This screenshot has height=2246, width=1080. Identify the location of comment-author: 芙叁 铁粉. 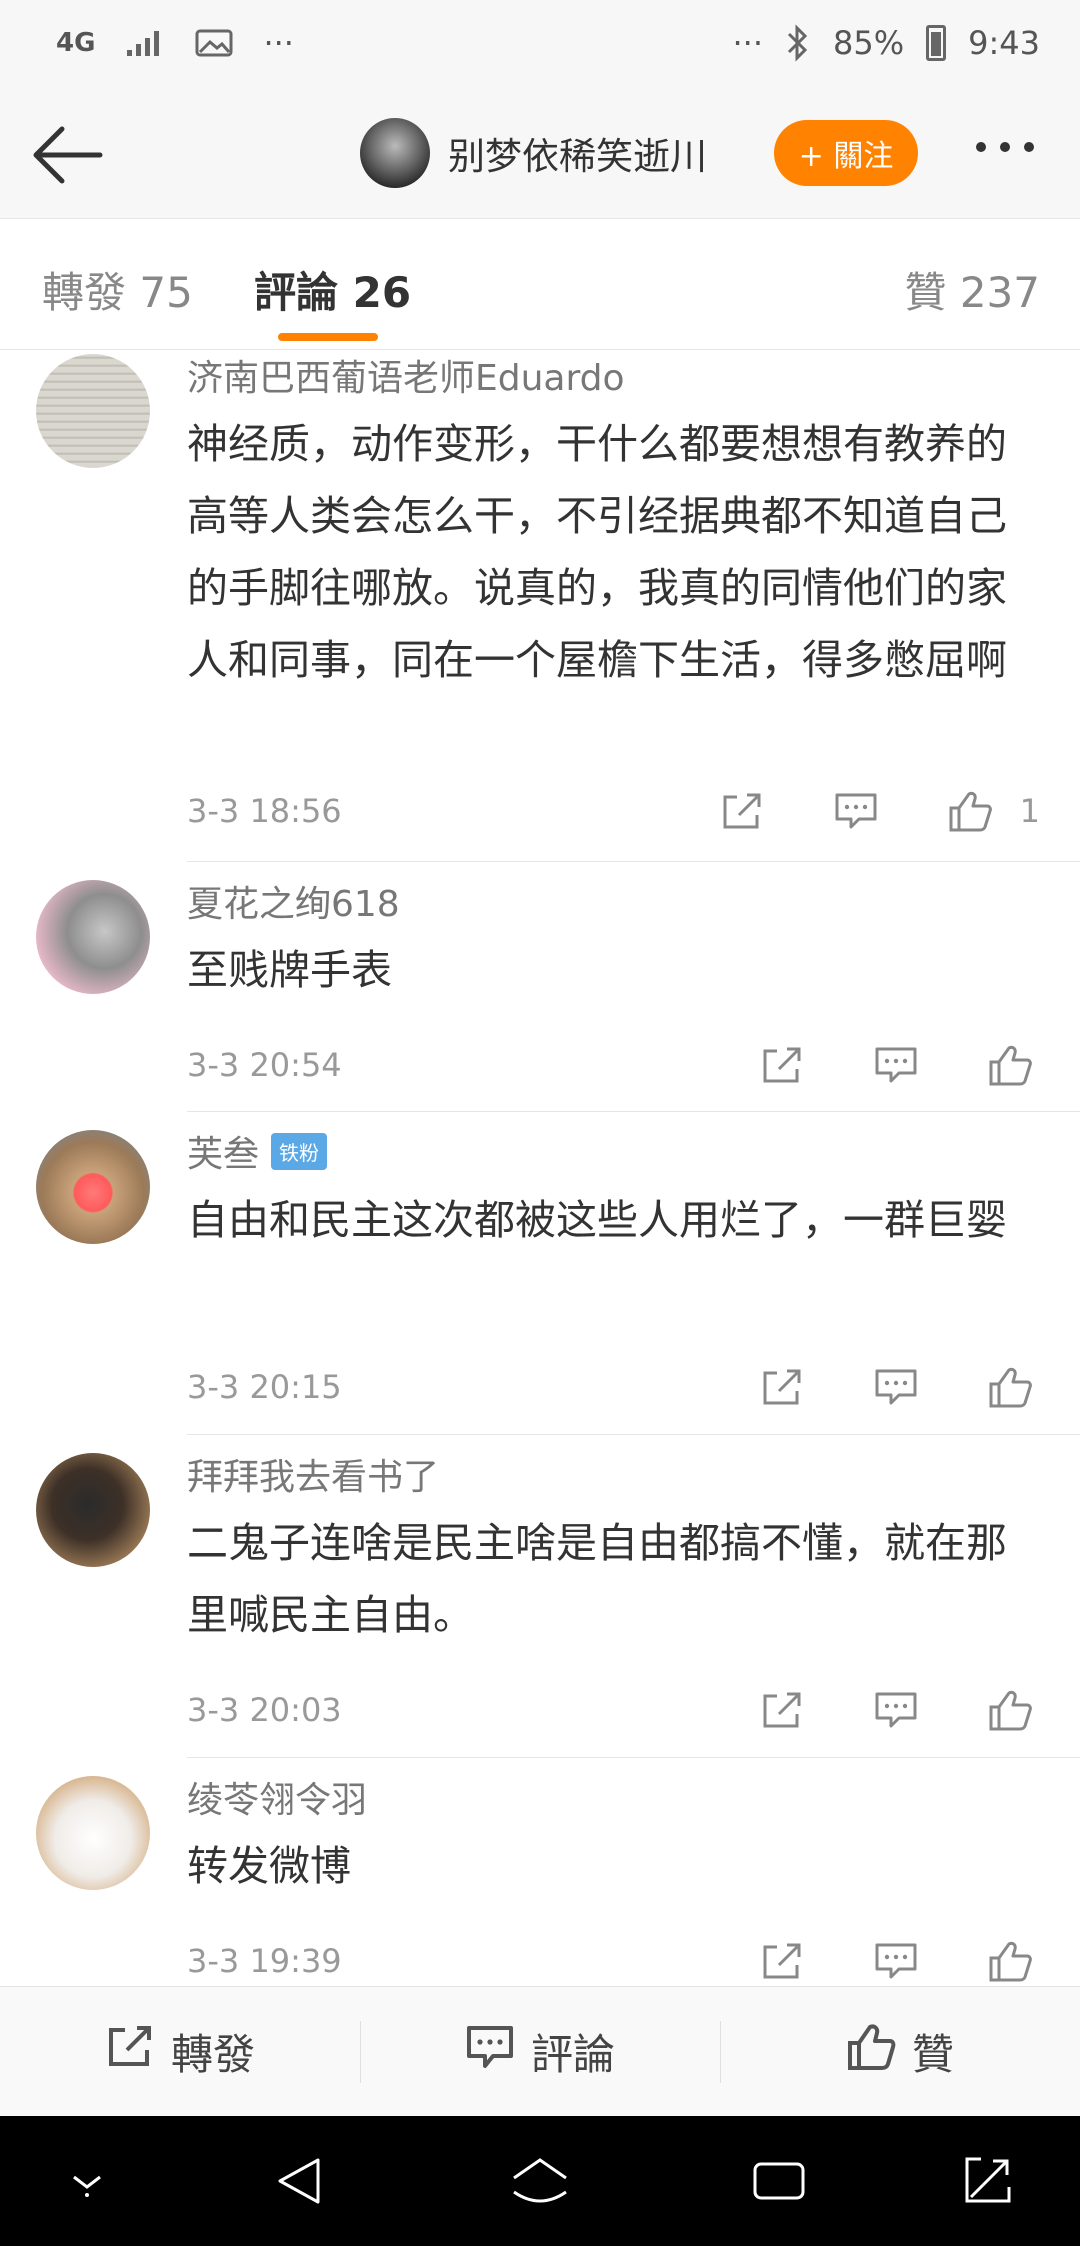
(613, 1151).